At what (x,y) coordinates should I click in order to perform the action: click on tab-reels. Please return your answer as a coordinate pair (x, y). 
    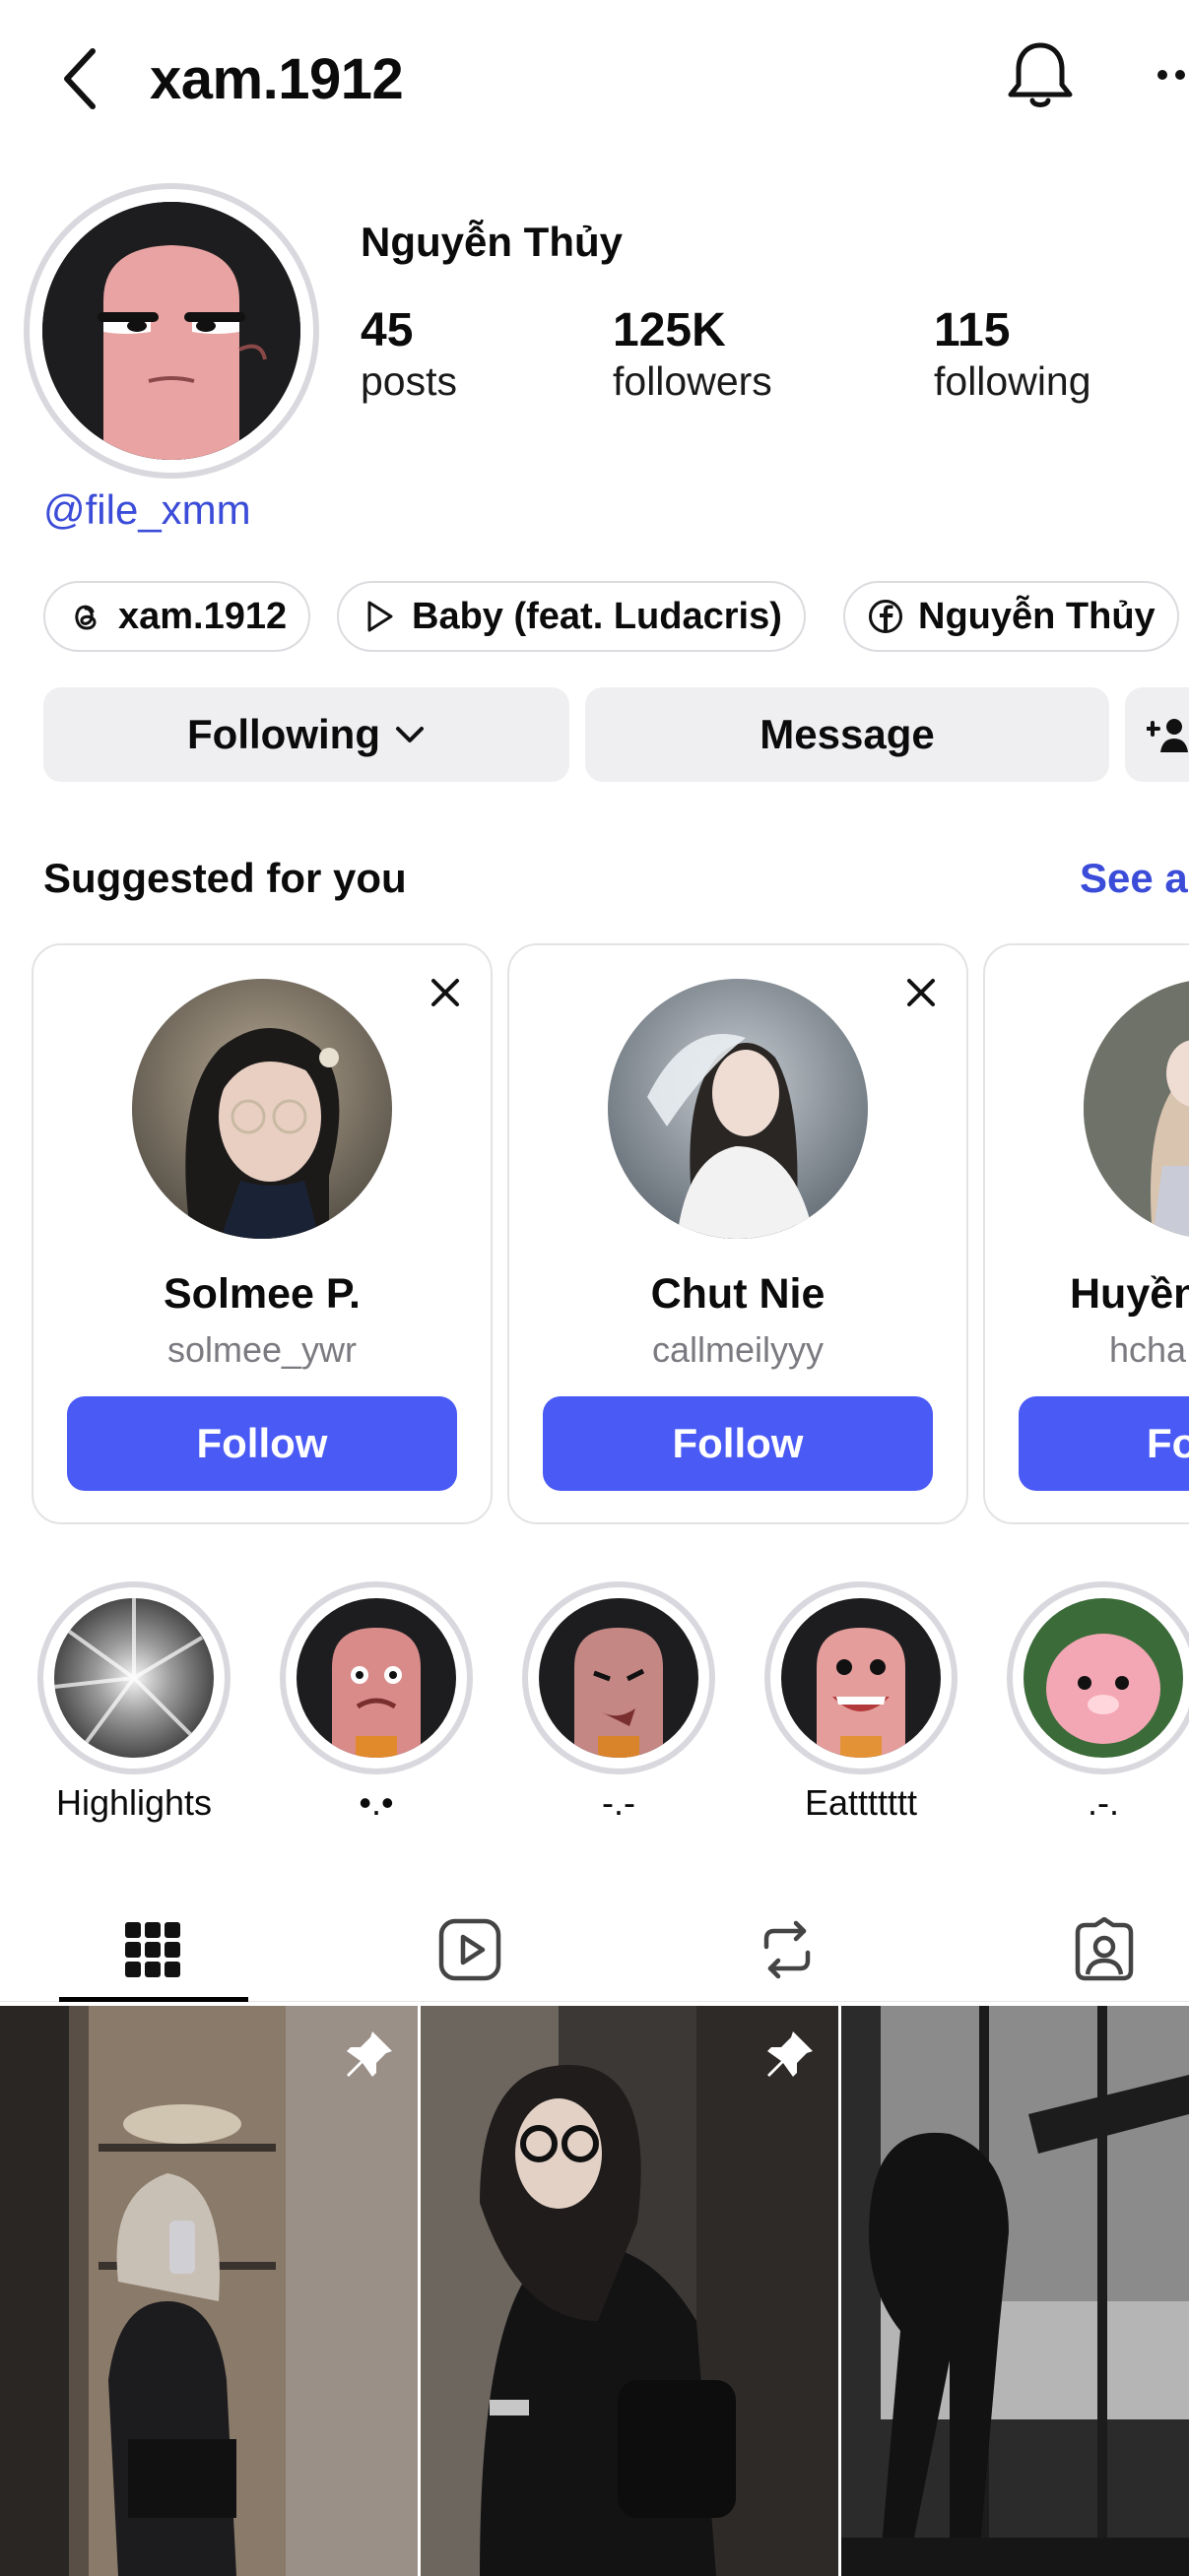
    Looking at the image, I should click on (469, 1949).